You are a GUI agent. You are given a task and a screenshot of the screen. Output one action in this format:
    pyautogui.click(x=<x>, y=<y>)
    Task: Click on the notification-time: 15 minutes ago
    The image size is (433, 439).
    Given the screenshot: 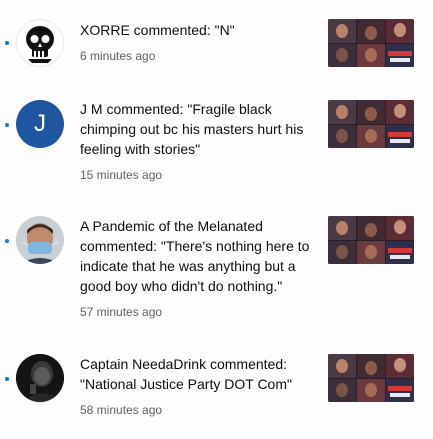 What is the action you would take?
    pyautogui.click(x=121, y=175)
    